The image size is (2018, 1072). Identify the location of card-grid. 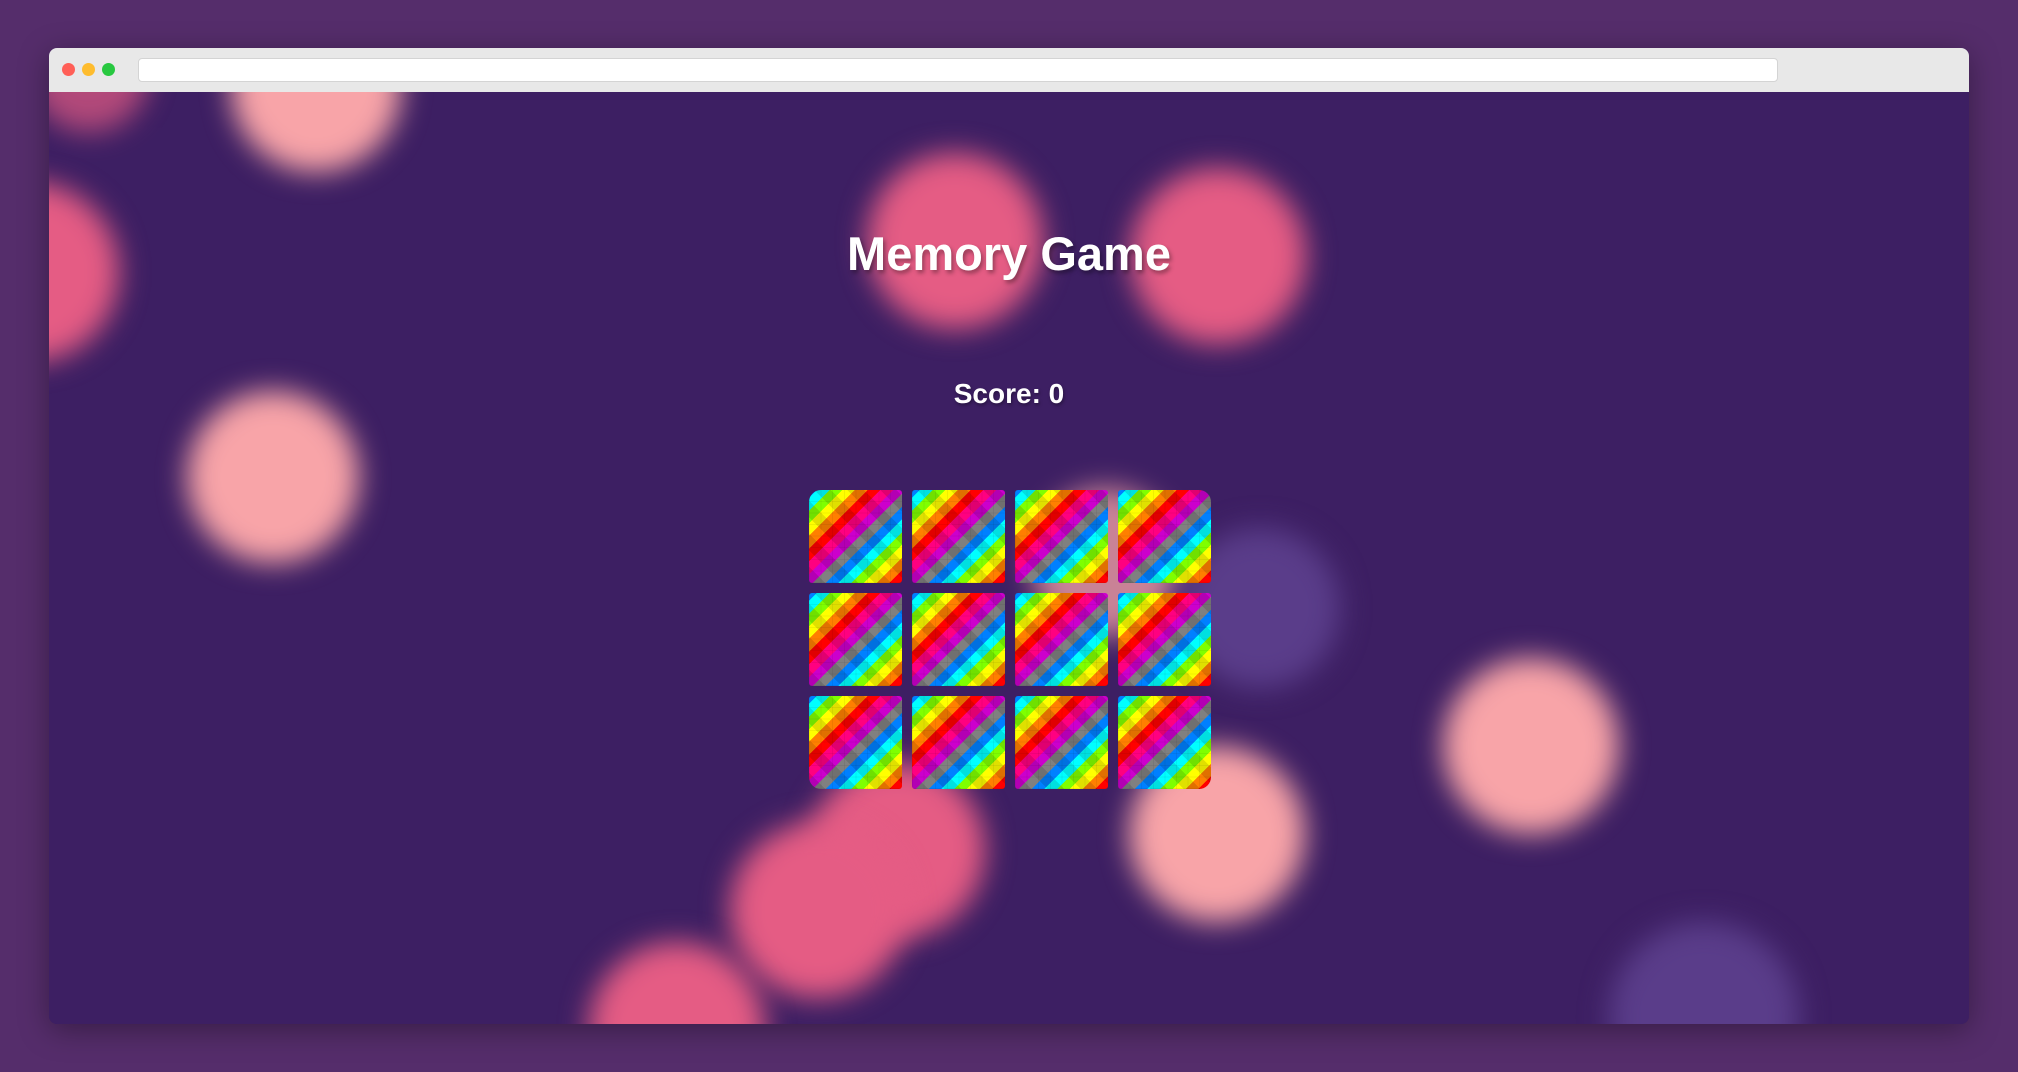
(1010, 641).